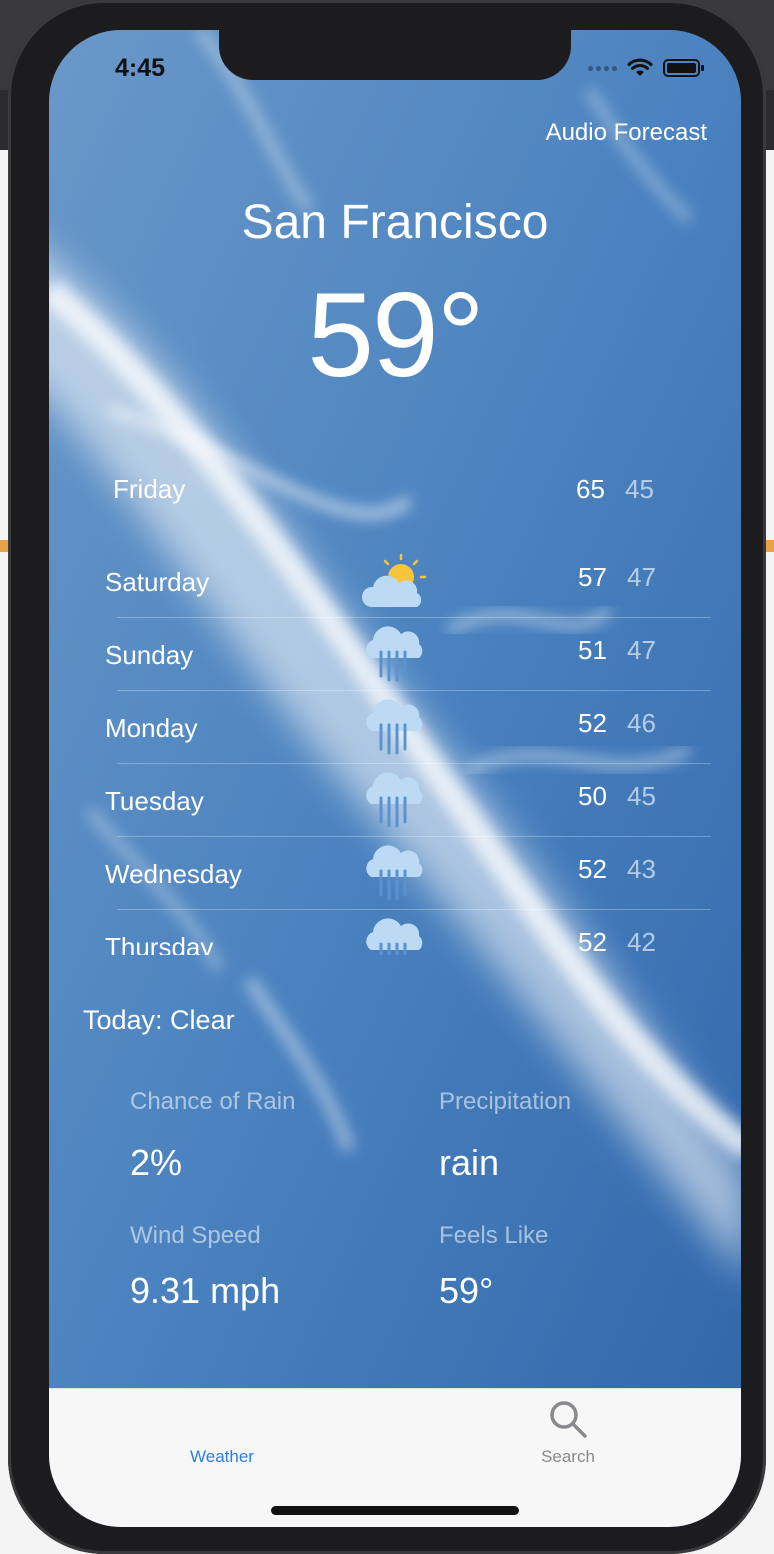 The width and height of the screenshot is (774, 1554). What do you see at coordinates (641, 941) in the screenshot?
I see `forecast-low: 42` at bounding box center [641, 941].